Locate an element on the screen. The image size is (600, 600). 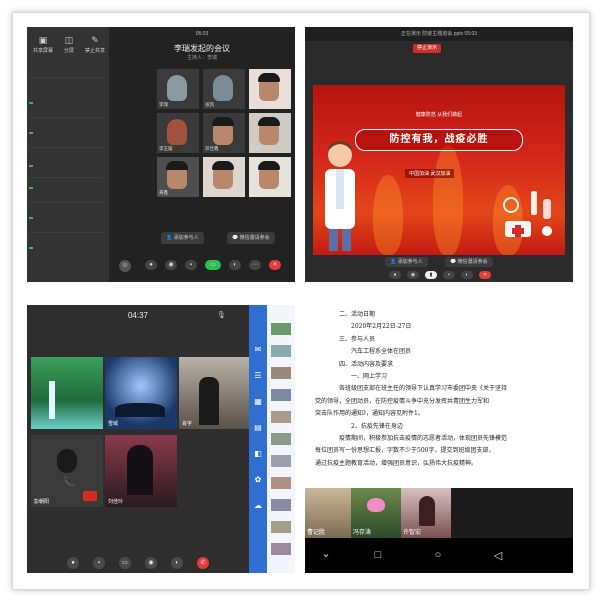
stop-share-button: ✎ 禁止共享 is located at coordinates (95, 46).